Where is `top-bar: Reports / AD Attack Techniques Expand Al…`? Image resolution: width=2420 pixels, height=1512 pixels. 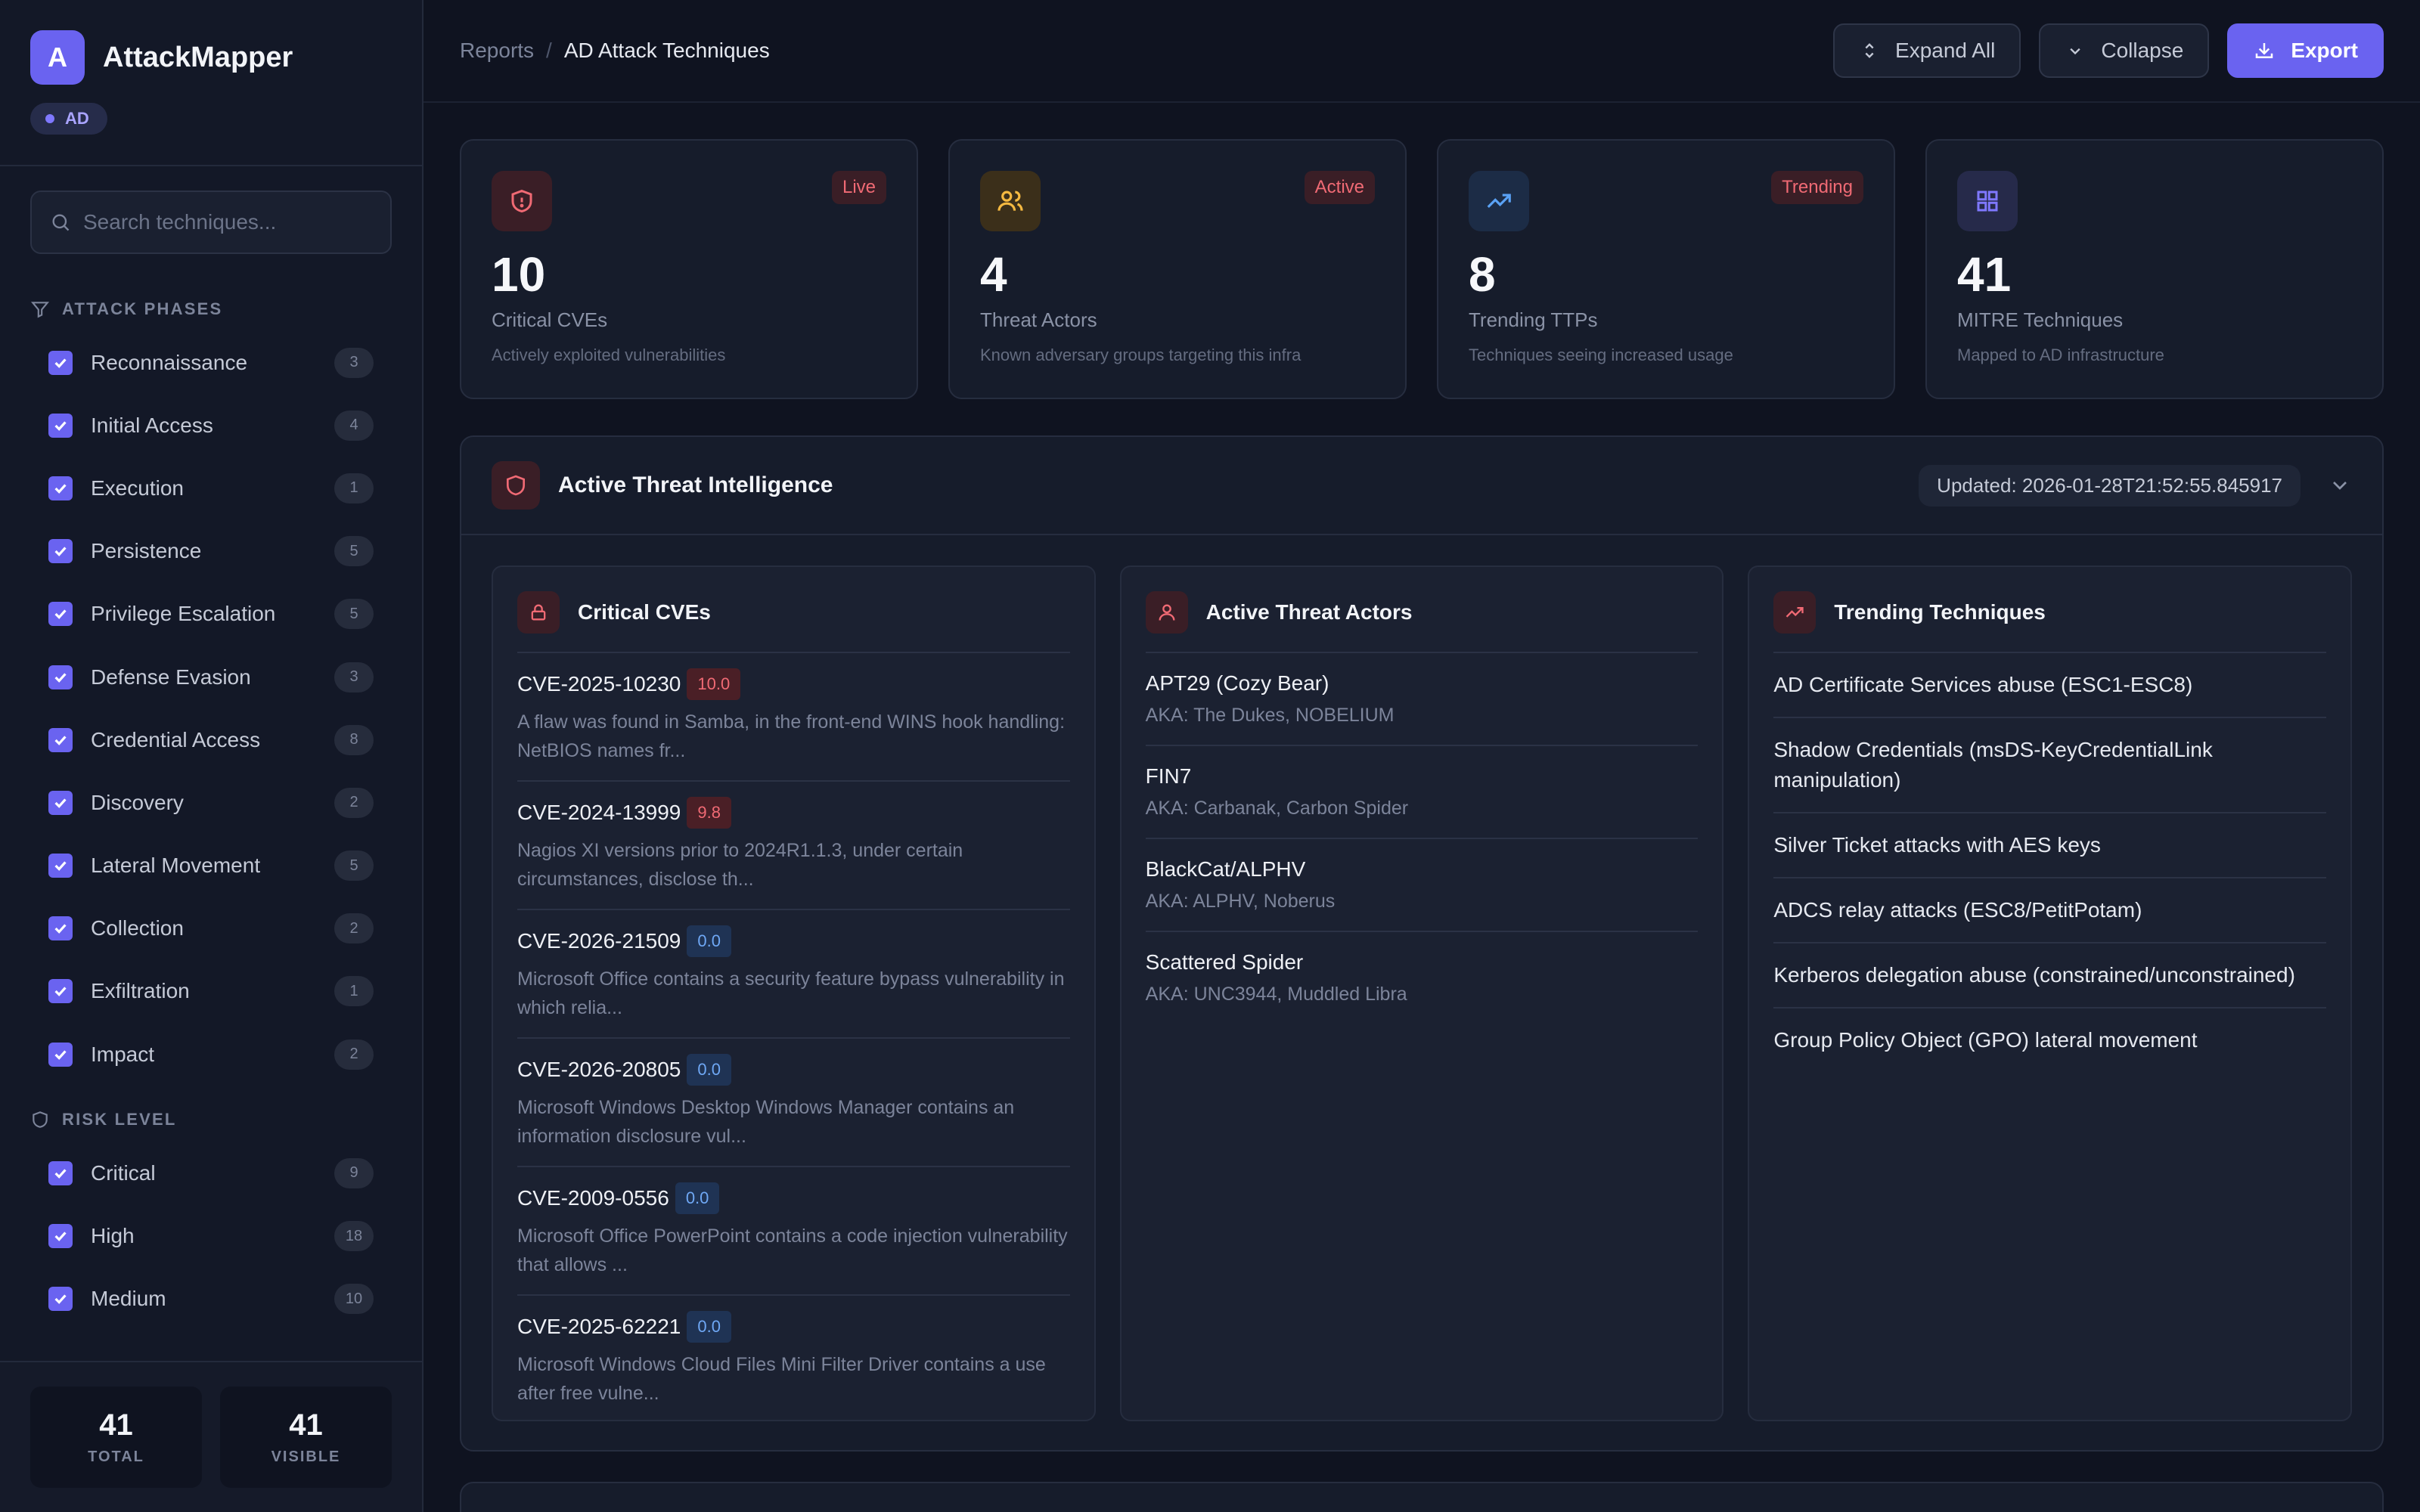 top-bar: Reports / AD Attack Techniques Expand Al… is located at coordinates (1422, 52).